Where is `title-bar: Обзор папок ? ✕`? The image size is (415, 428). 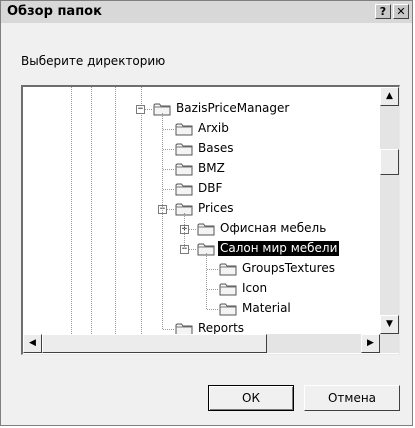
title-bar: Обзор папок ? ✕ is located at coordinates (206, 12).